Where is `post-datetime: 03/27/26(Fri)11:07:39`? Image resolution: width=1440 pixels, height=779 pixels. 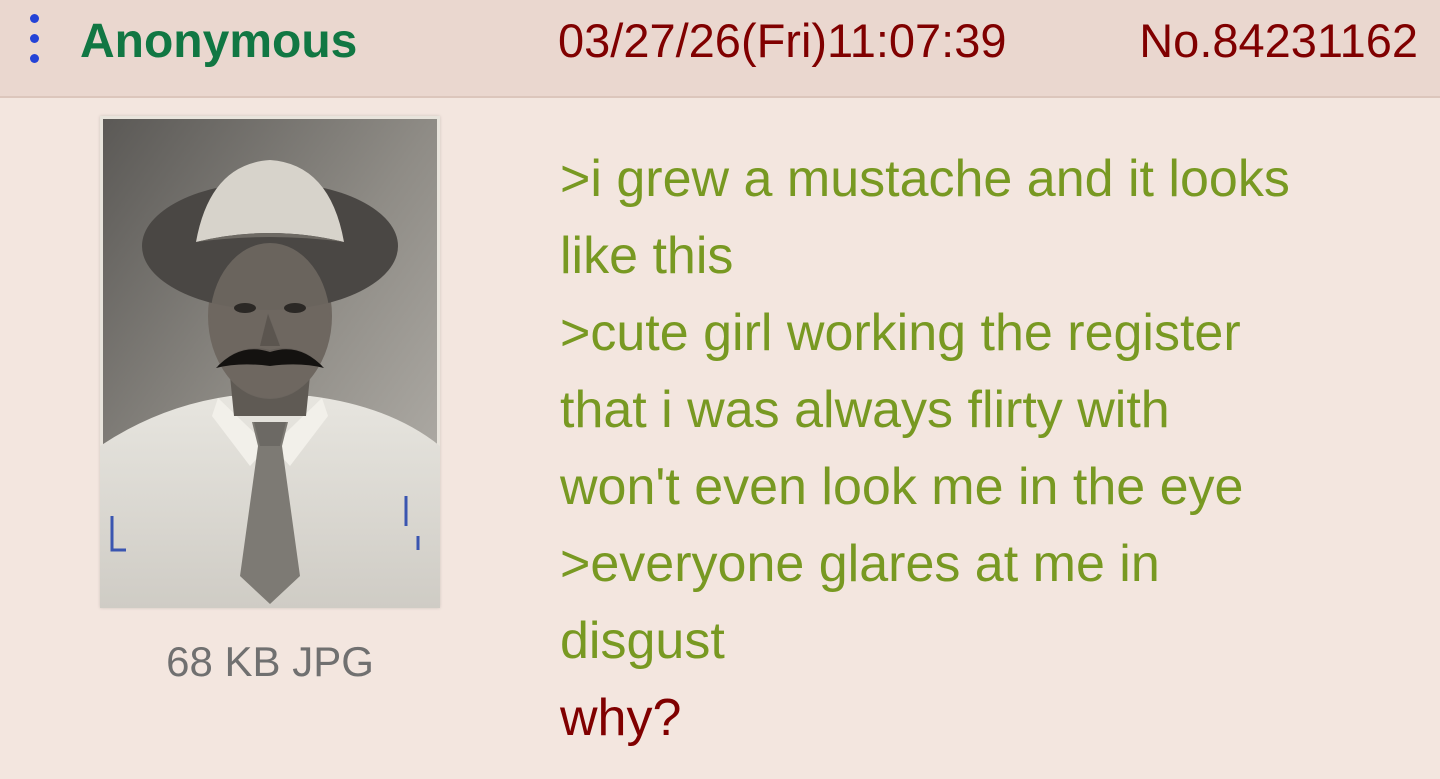
post-datetime: 03/27/26(Fri)11:07:39 is located at coordinates (782, 40).